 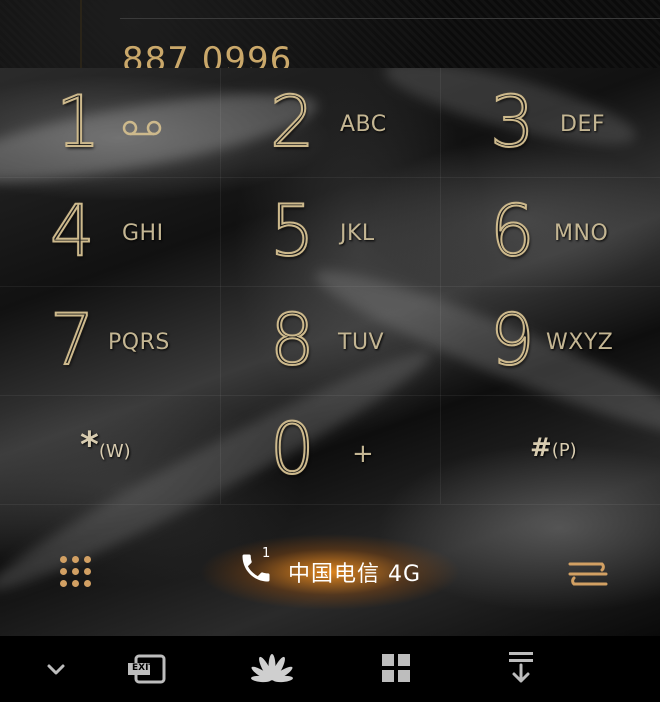 What do you see at coordinates (582, 124) in the screenshot?
I see `key-letters: DEF` at bounding box center [582, 124].